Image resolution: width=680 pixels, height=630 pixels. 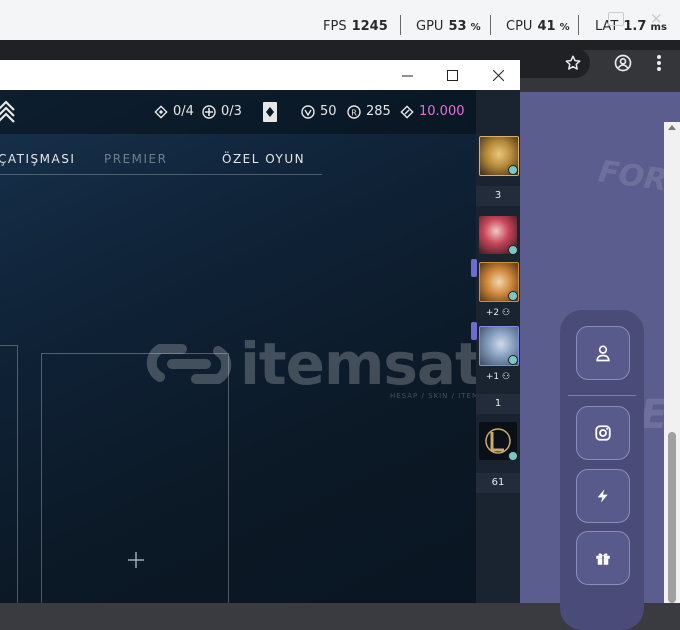 I want to click on tab-premier: PREMIER, so click(x=135, y=159).